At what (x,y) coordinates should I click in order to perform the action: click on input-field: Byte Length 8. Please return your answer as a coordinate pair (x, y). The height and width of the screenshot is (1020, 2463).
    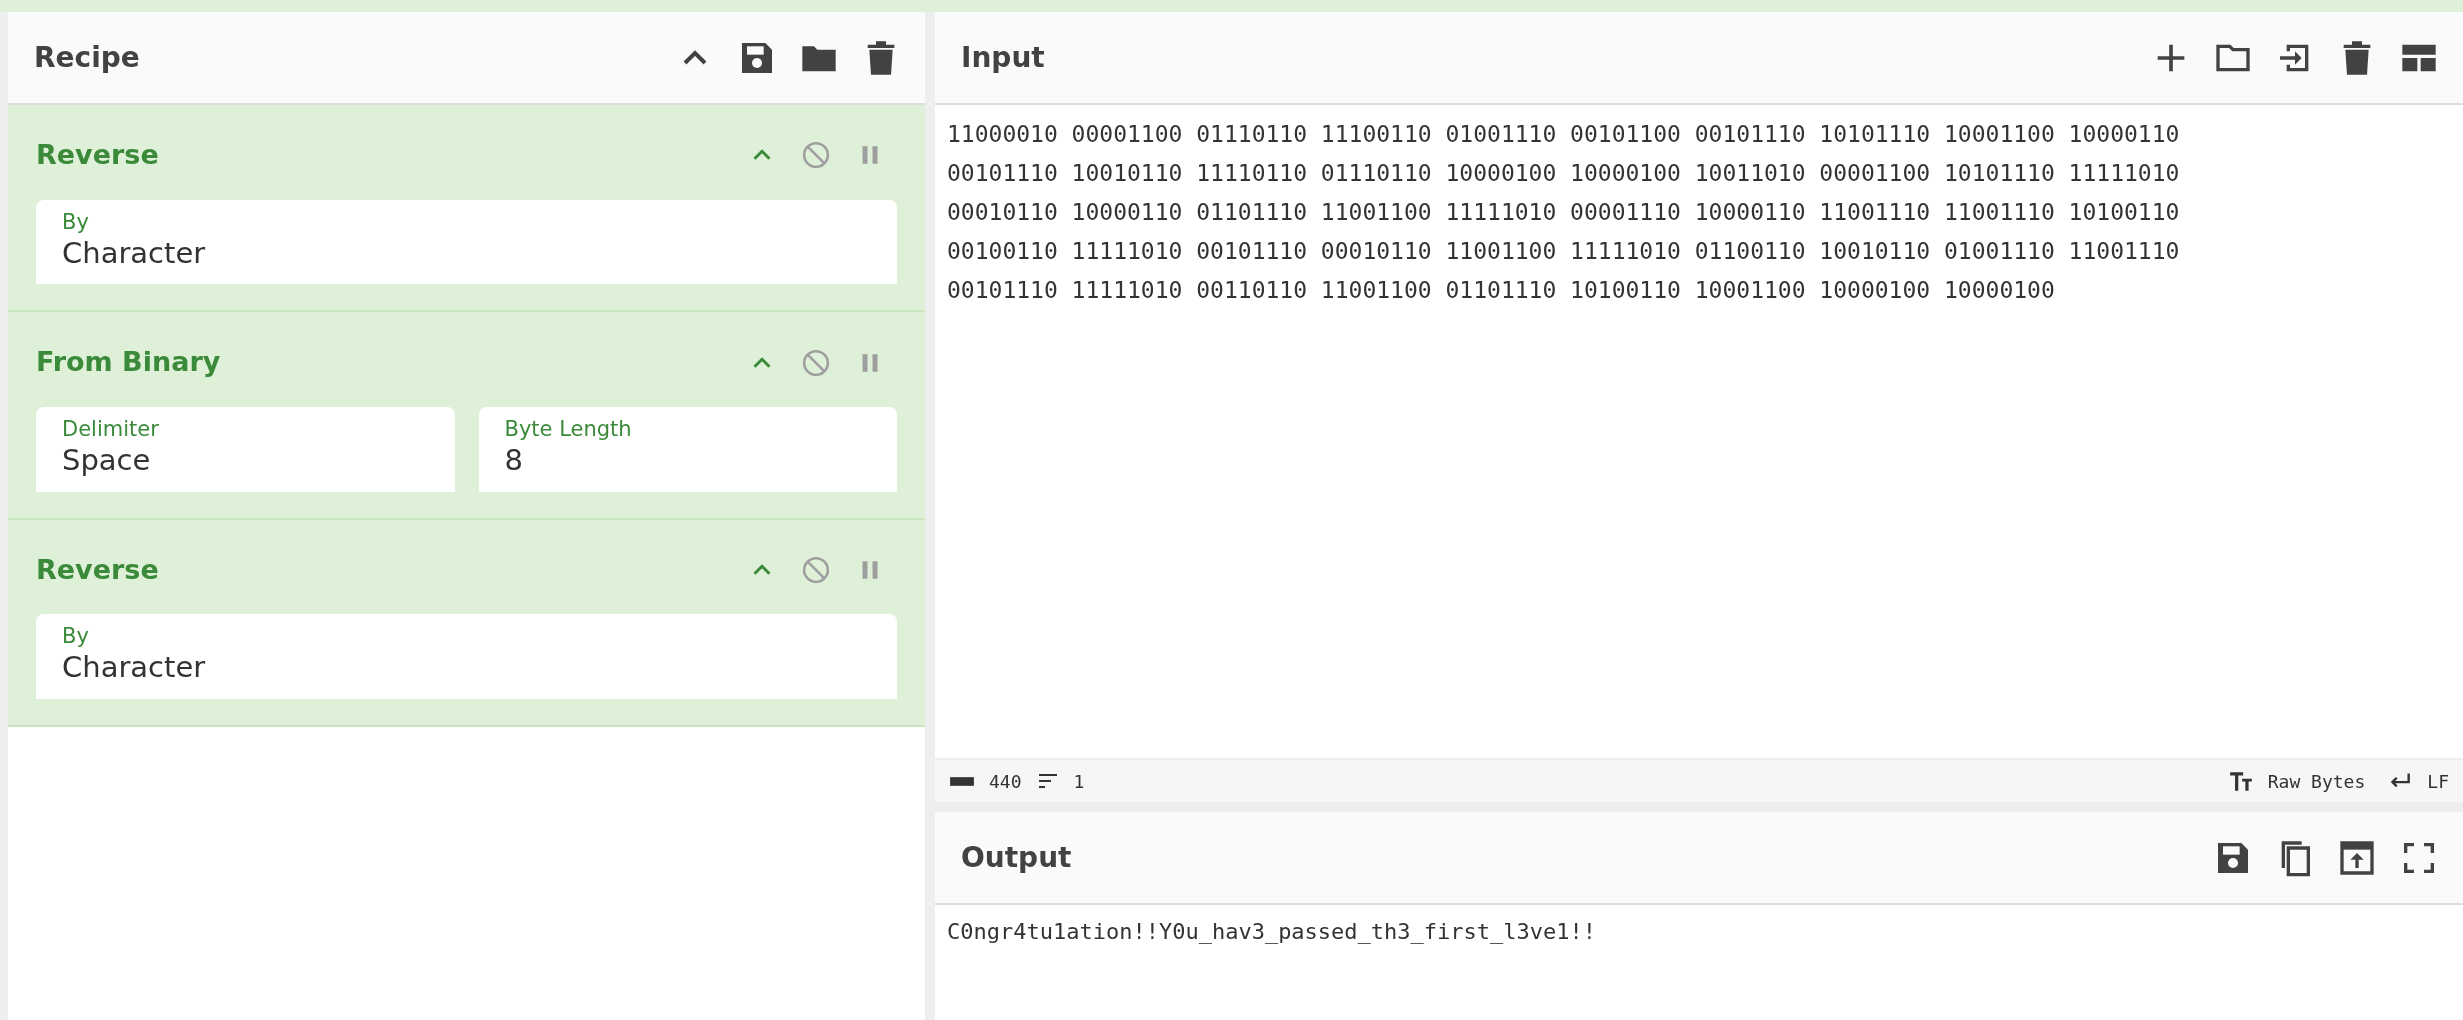
    Looking at the image, I should click on (687, 449).